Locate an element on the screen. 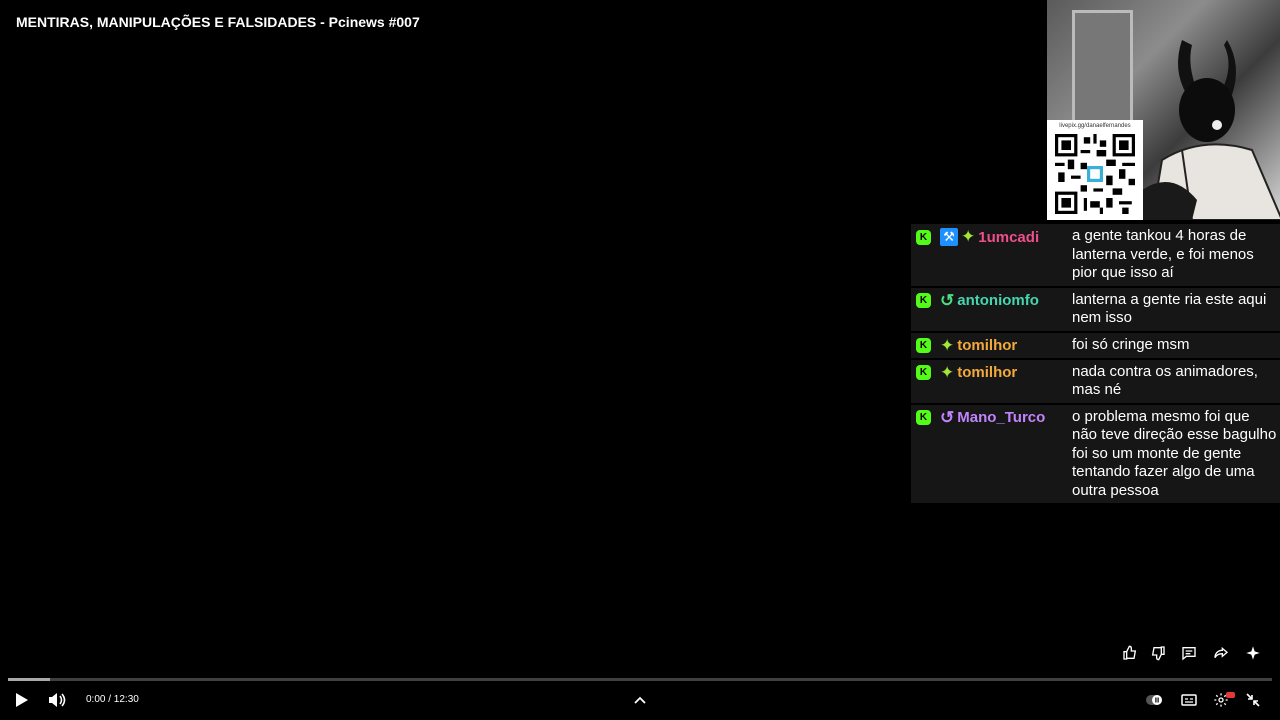 The image size is (1280, 720). qr-code-icon is located at coordinates (1095, 174).